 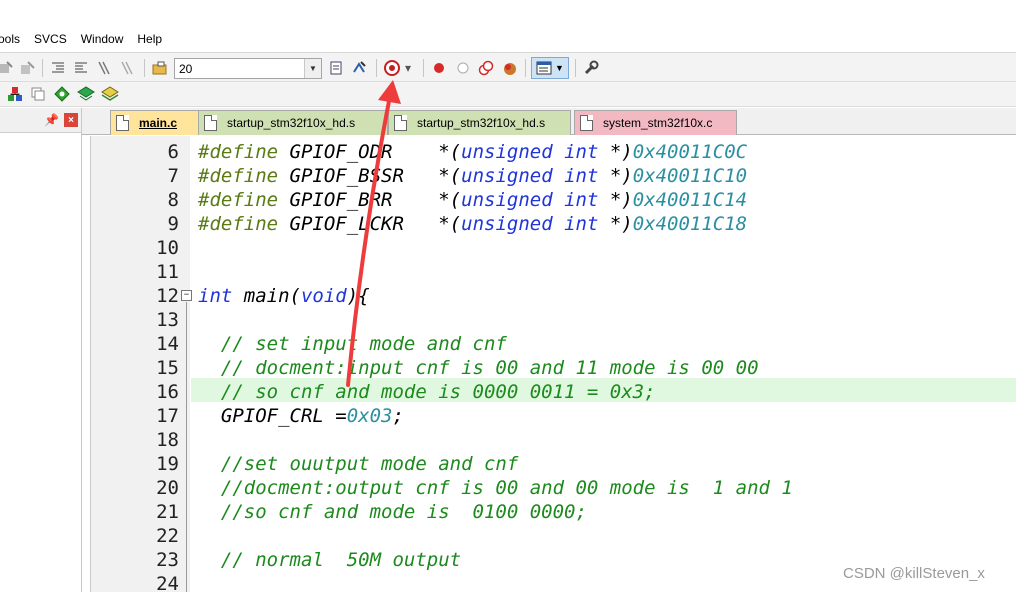 I want to click on debug-icon, so click(x=392, y=68).